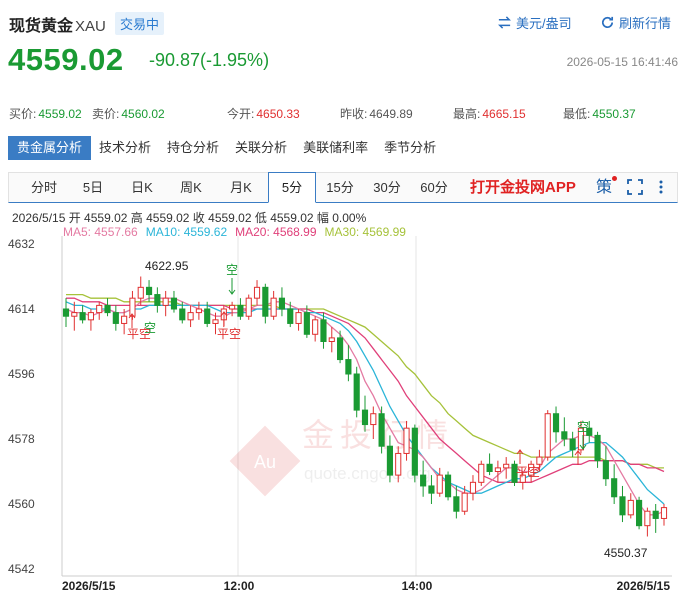 This screenshot has height=594, width=685. Describe the element at coordinates (335, 148) in the screenshot. I see `analysis-tab-4: 美联储利率` at that location.